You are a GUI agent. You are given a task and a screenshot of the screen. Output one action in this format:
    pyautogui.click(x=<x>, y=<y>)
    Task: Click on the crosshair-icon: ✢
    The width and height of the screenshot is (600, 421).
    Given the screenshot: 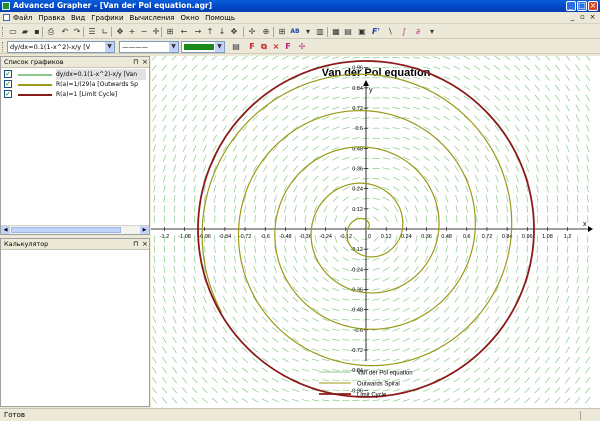 What is the action you would take?
    pyautogui.click(x=252, y=32)
    